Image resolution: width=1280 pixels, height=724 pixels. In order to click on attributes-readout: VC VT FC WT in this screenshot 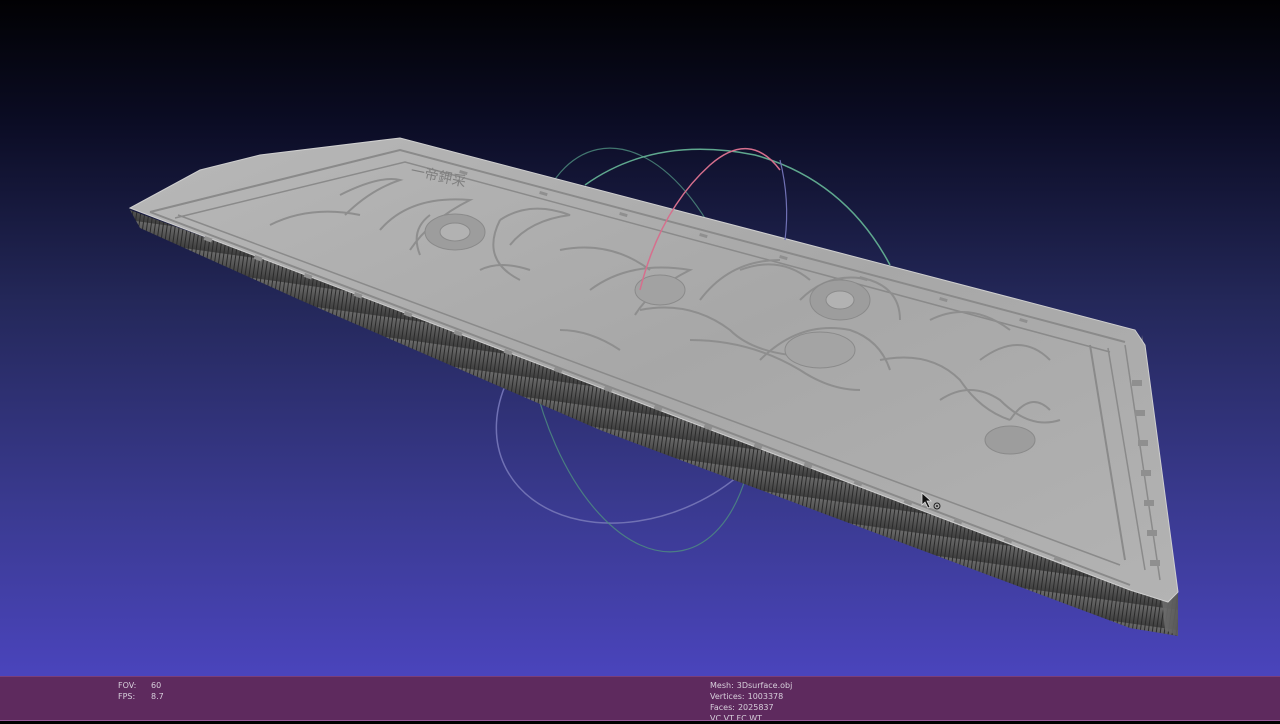, I will do `click(751, 718)`.